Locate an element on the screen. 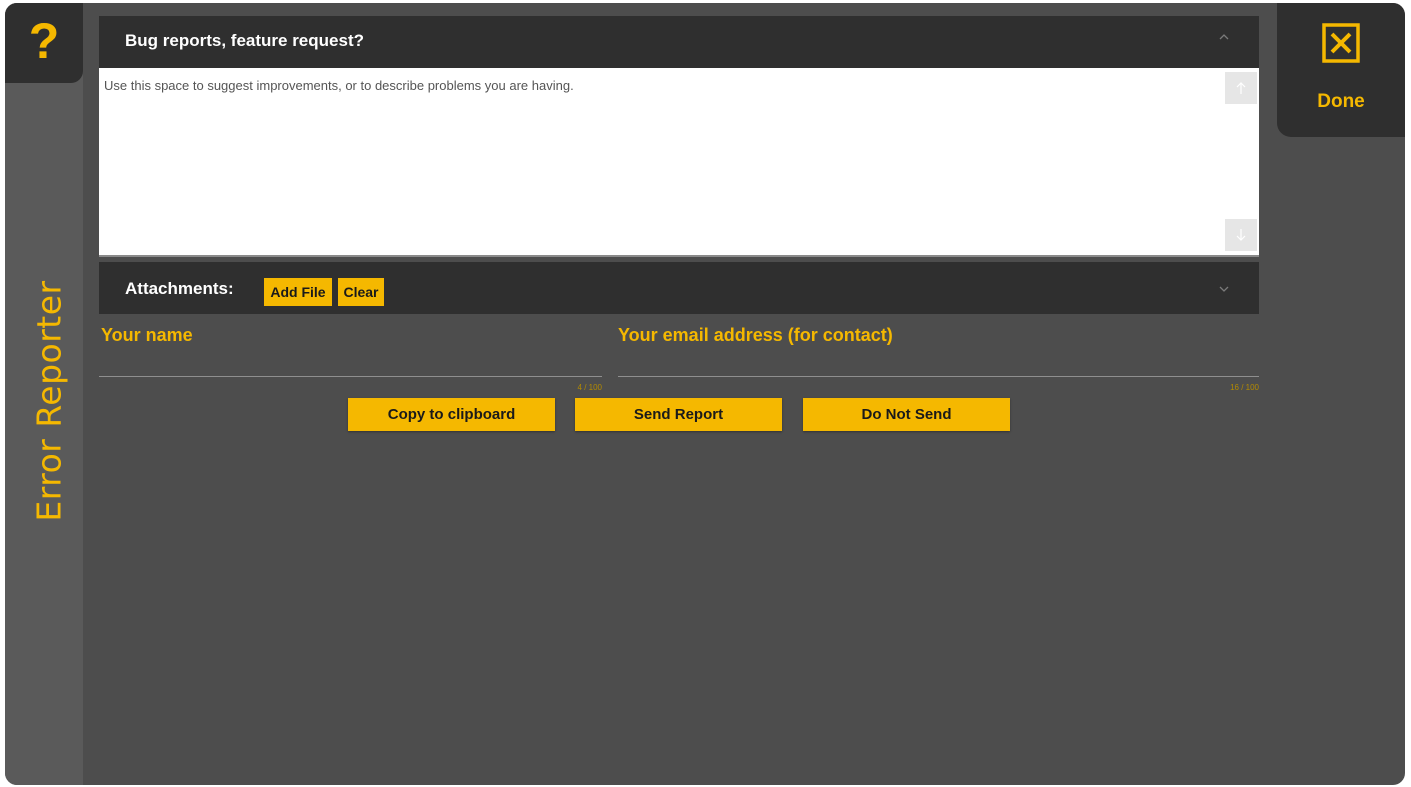 Image resolution: width=1411 pixels, height=787 pixels. chevron-down-icon is located at coordinates (1224, 289).